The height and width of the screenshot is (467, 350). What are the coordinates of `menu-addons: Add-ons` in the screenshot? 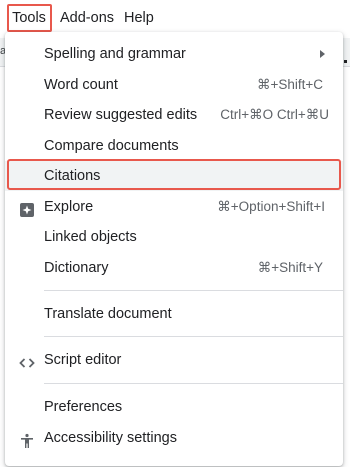 It's located at (87, 18).